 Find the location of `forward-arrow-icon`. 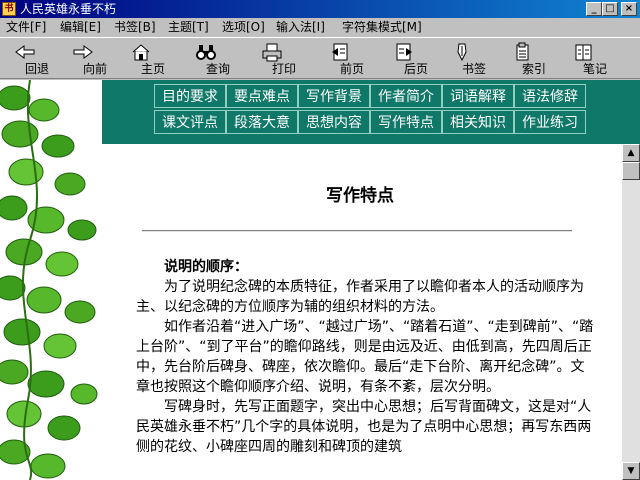

forward-arrow-icon is located at coordinates (83, 52).